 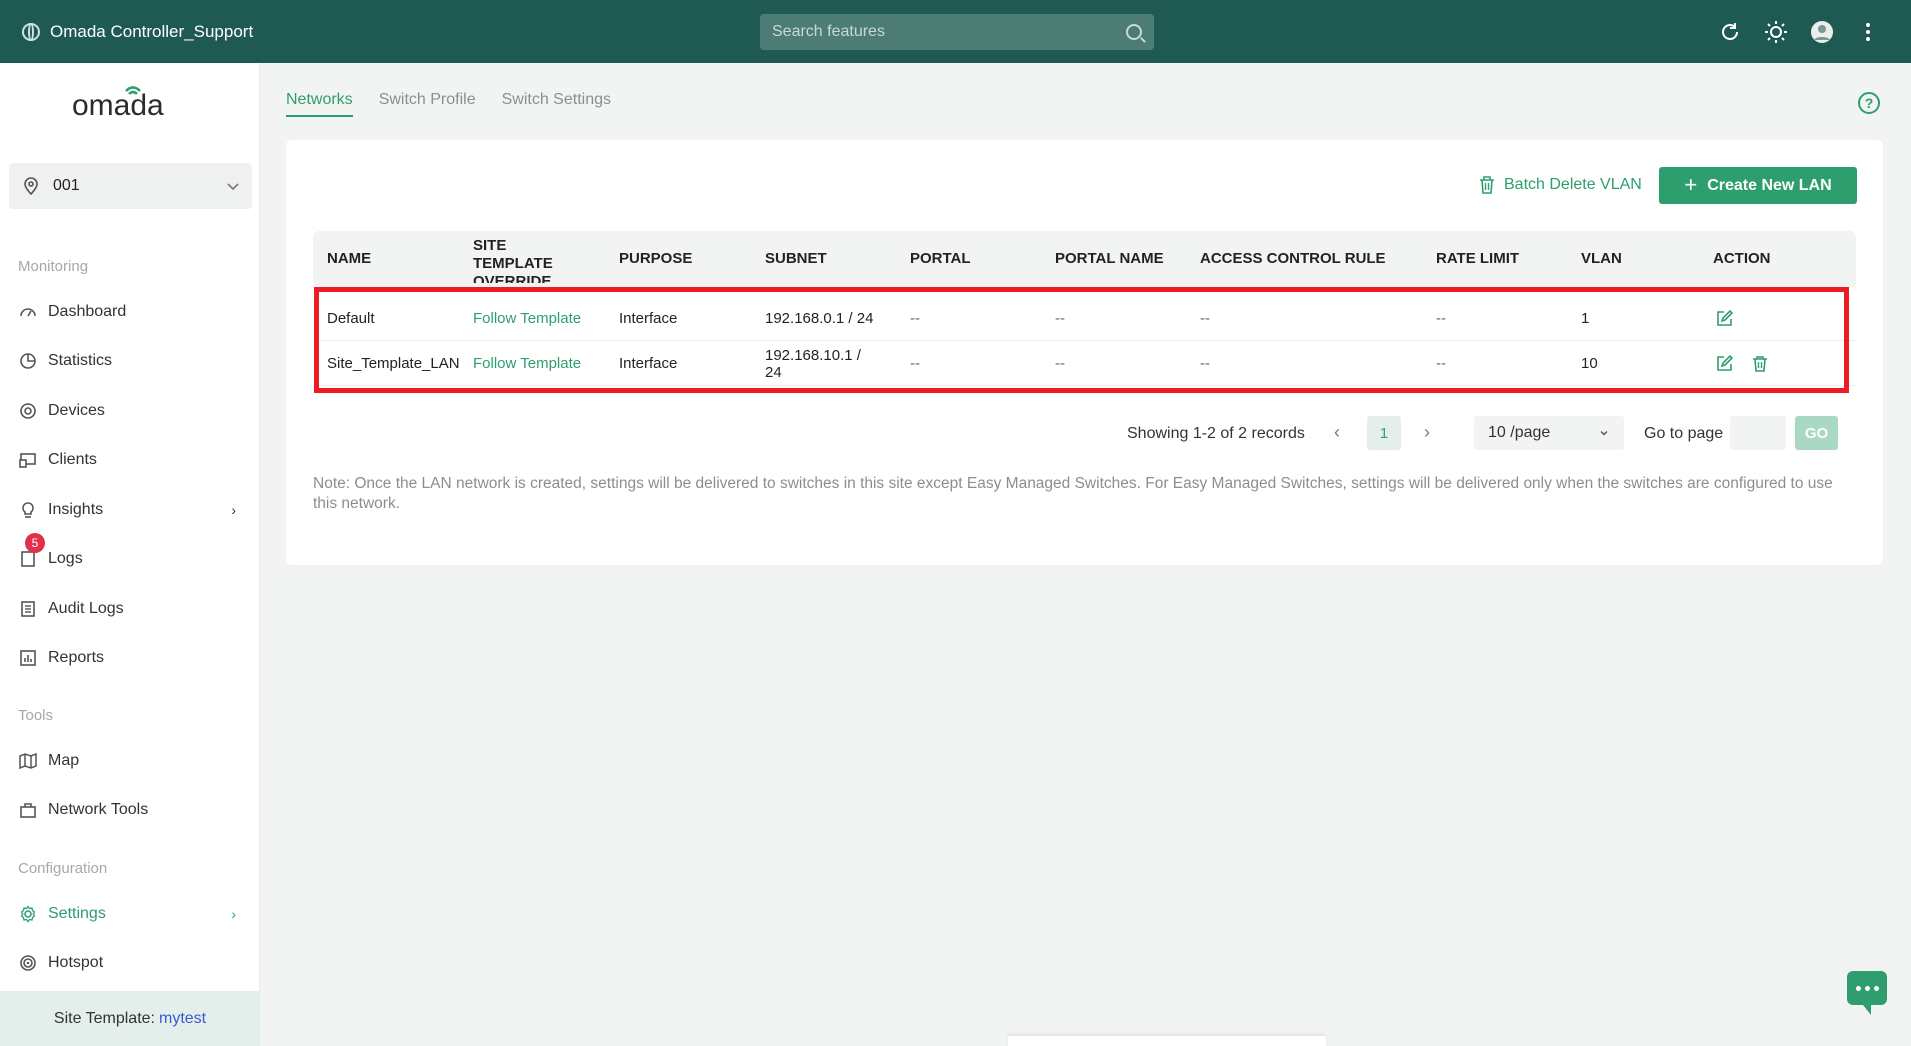 What do you see at coordinates (35, 543) in the screenshot?
I see `logs-count-badge: 5` at bounding box center [35, 543].